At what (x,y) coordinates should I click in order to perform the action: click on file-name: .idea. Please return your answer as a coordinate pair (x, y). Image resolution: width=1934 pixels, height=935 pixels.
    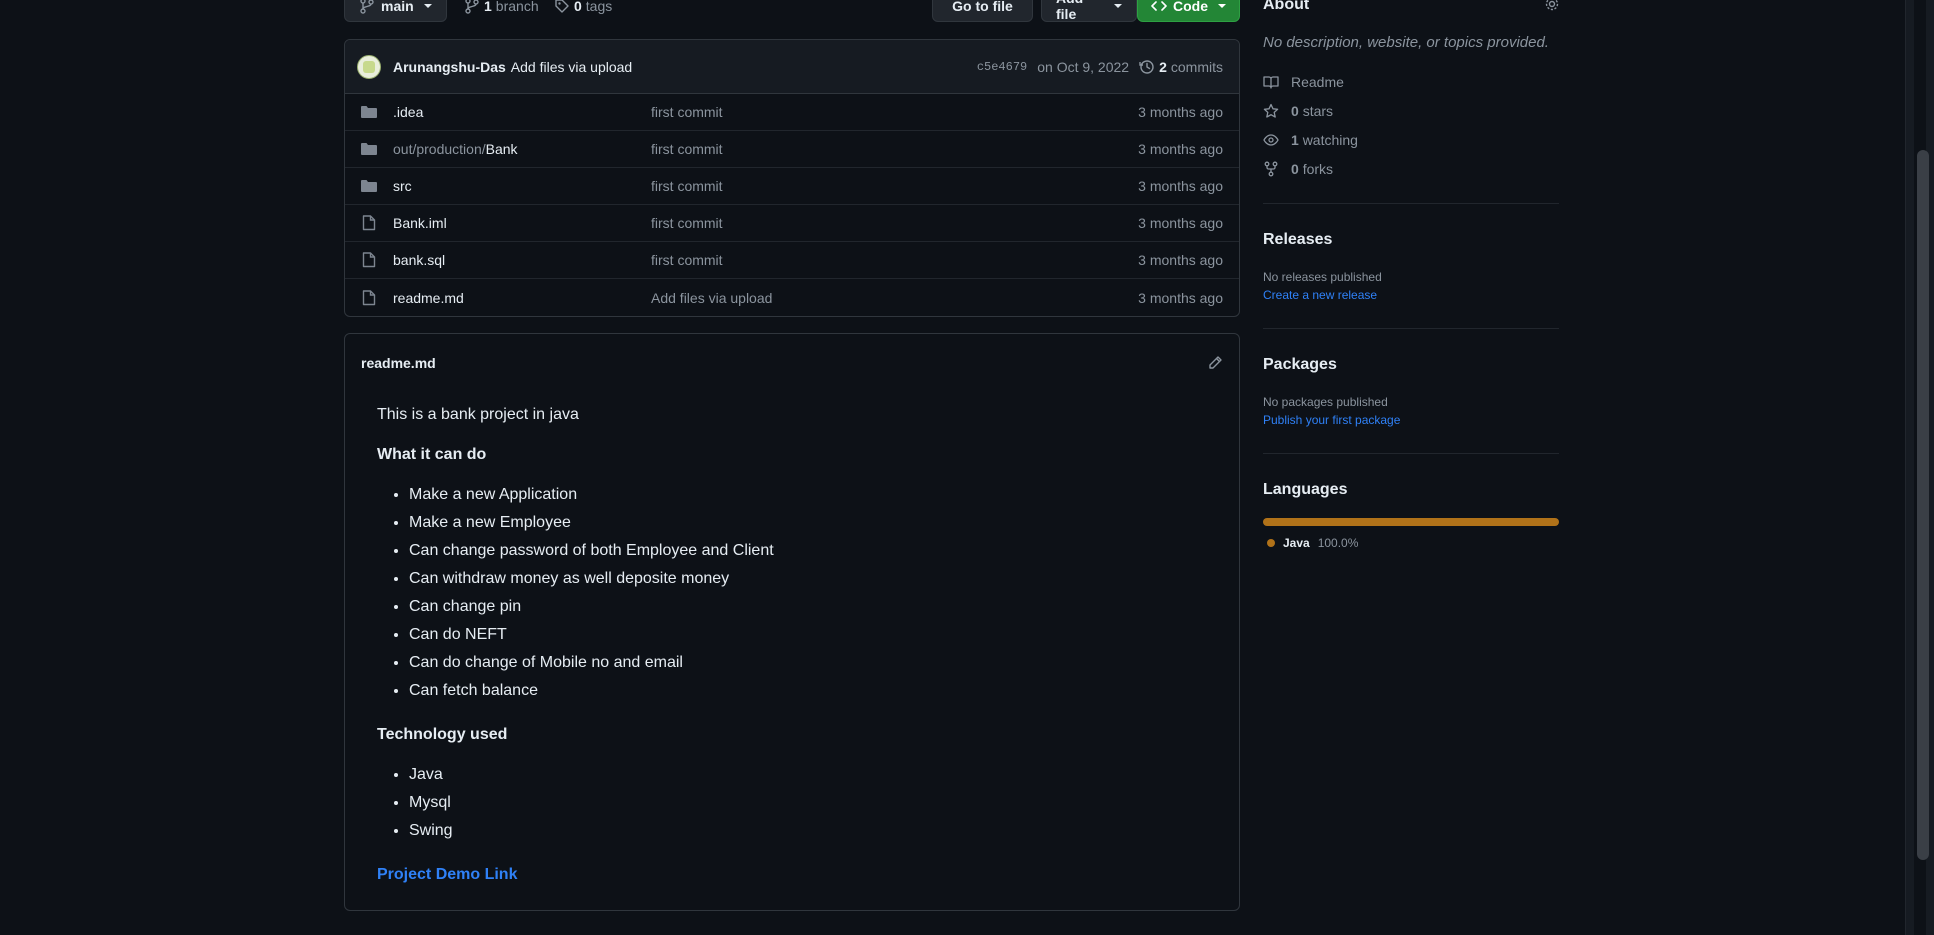
    Looking at the image, I should click on (522, 112).